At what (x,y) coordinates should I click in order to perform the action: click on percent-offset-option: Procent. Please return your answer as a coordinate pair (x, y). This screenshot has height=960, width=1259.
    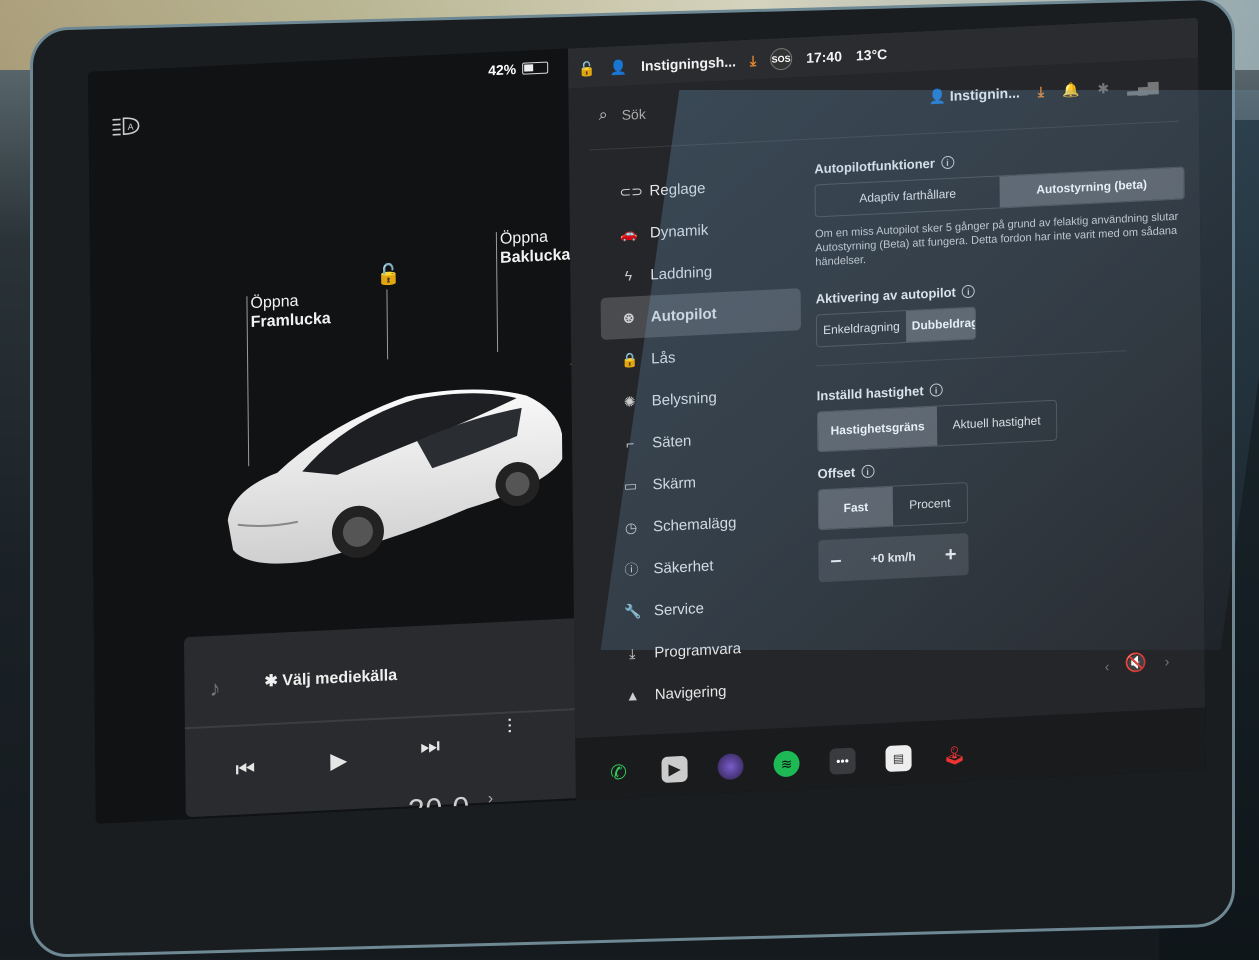
    Looking at the image, I should click on (930, 504).